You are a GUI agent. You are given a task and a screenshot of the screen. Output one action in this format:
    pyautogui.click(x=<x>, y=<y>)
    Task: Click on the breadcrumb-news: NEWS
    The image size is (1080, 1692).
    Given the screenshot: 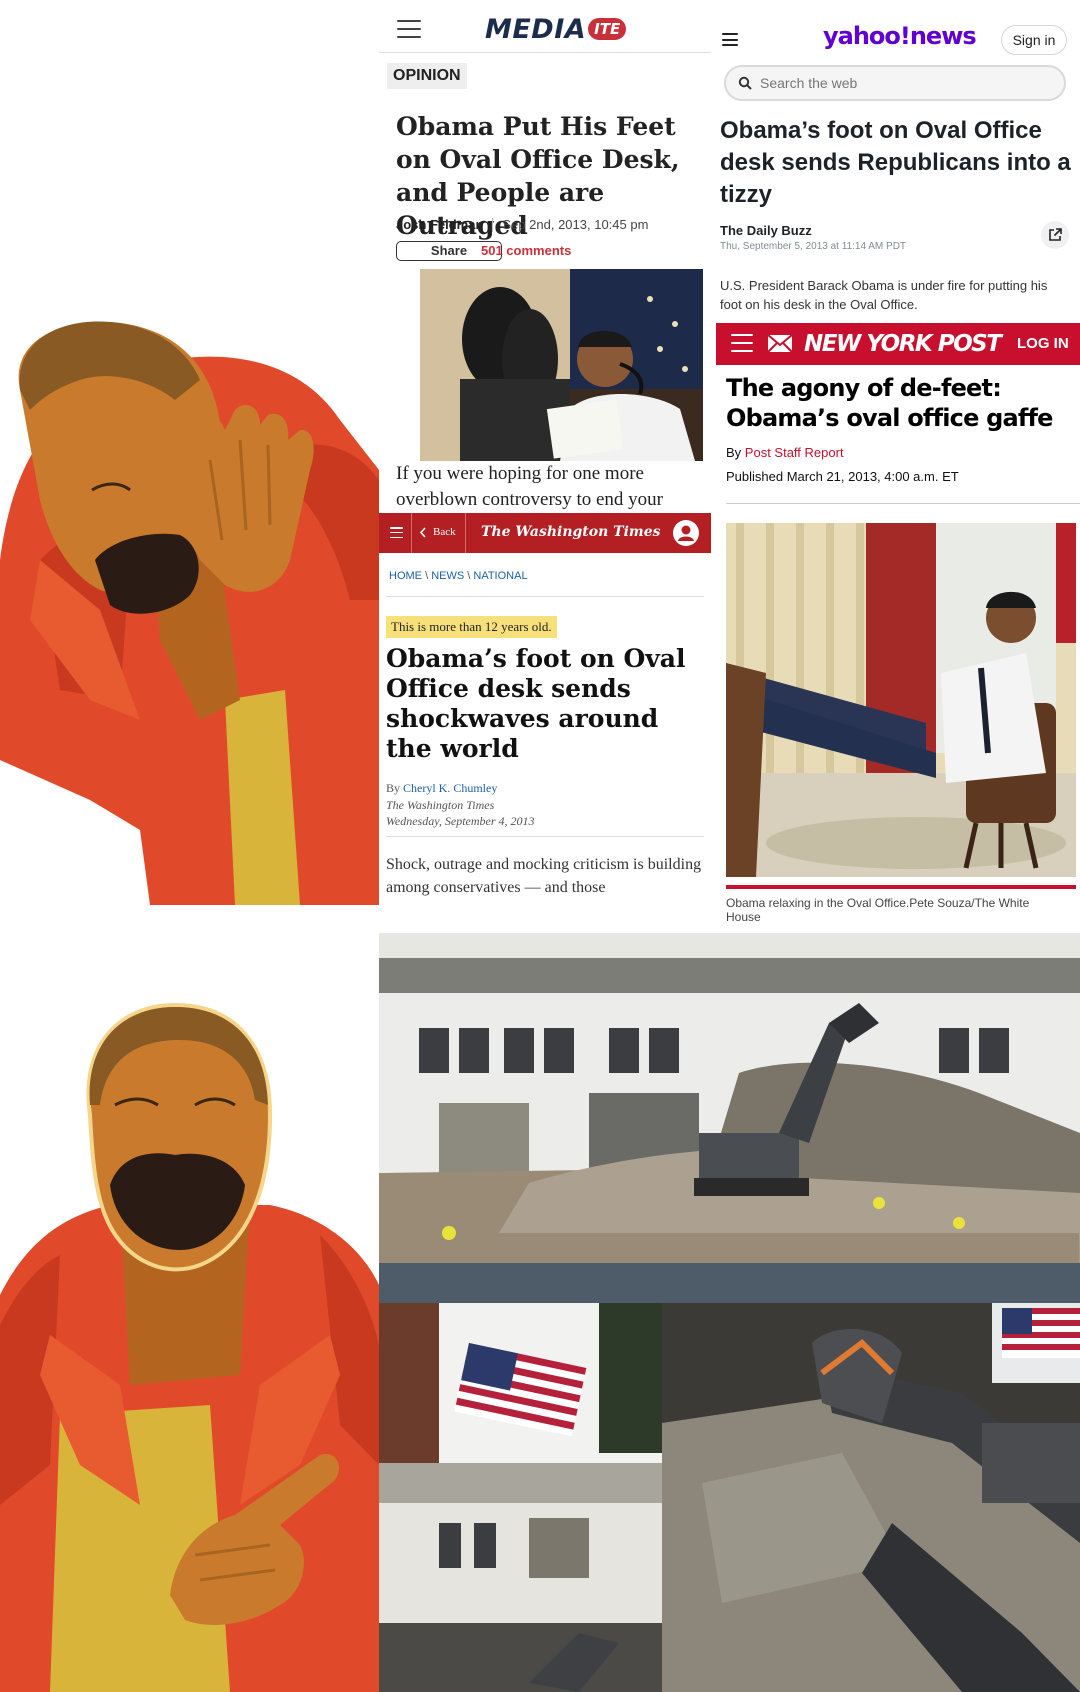 What is the action you would take?
    pyautogui.click(x=447, y=576)
    